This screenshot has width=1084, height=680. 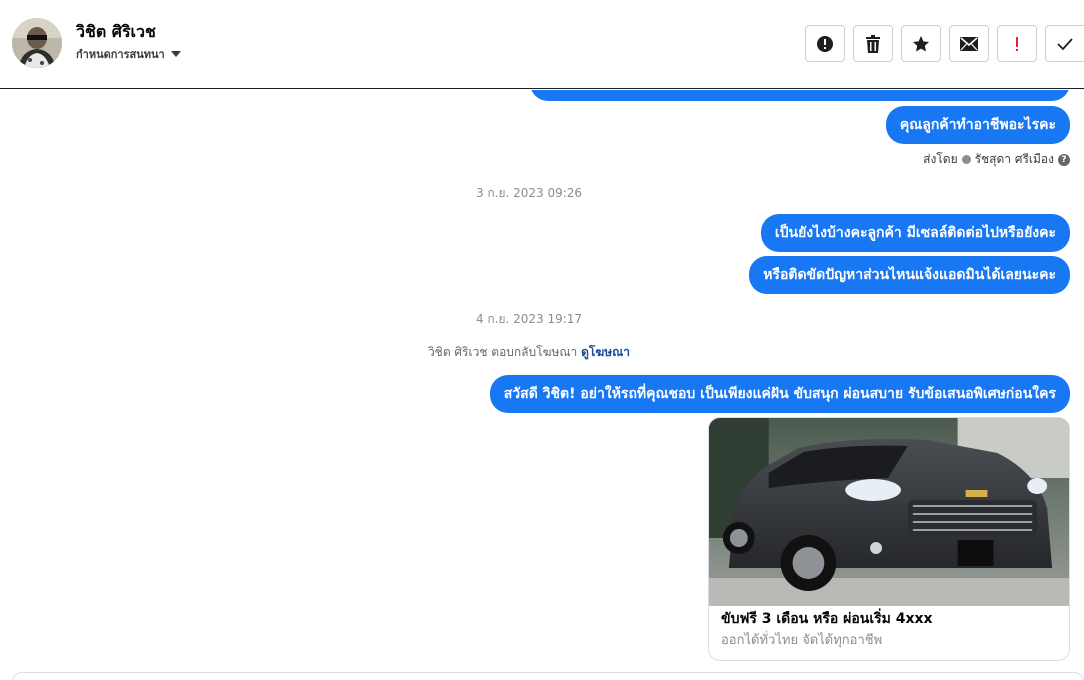 What do you see at coordinates (605, 352) in the screenshot?
I see `view-ad-link: ดูโฆษณา` at bounding box center [605, 352].